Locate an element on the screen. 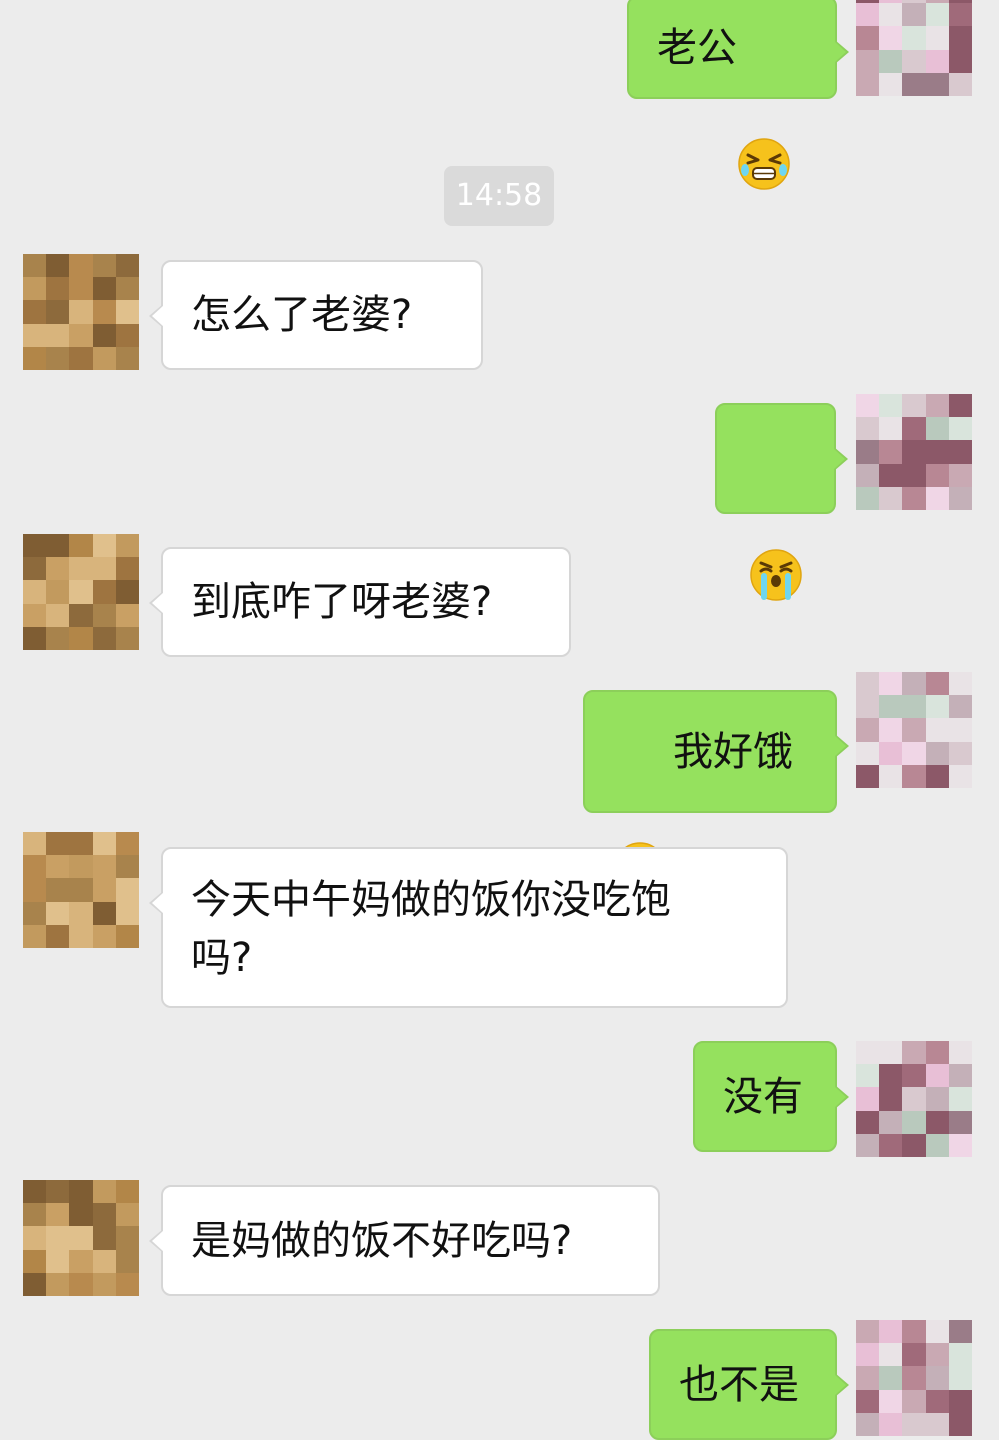  message-text: 我好饿 is located at coordinates (733, 751).